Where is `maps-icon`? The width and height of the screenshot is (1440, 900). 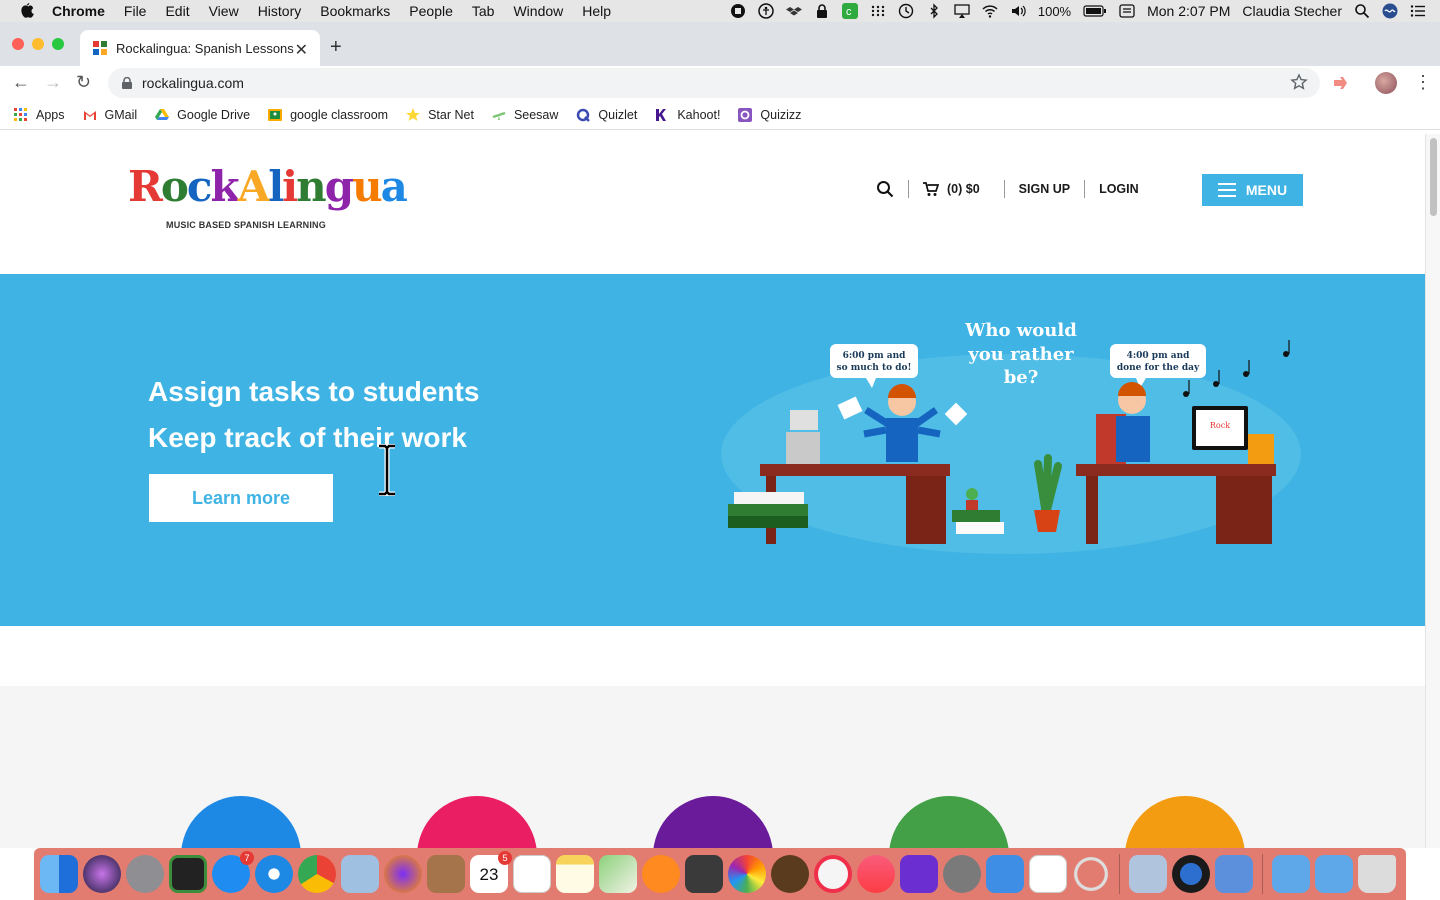 maps-icon is located at coordinates (618, 874).